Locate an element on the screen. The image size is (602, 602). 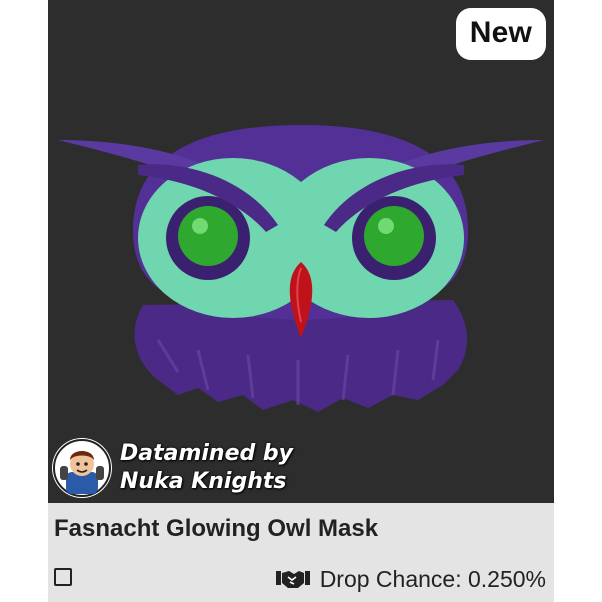
credit-line-1: Datamined by is located at coordinates (207, 453).